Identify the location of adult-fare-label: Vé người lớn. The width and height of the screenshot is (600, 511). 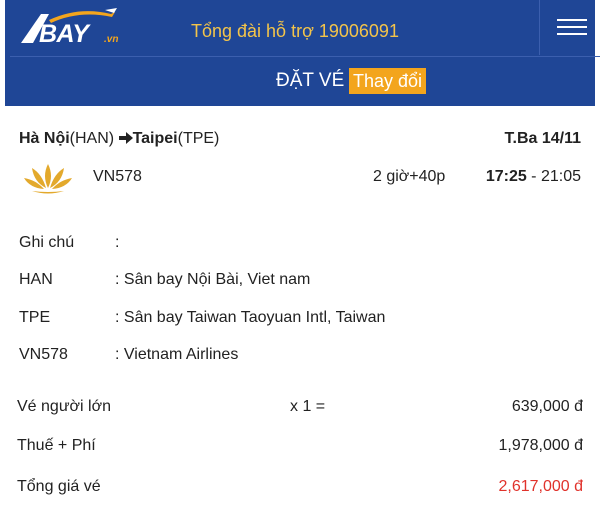
(64, 406).